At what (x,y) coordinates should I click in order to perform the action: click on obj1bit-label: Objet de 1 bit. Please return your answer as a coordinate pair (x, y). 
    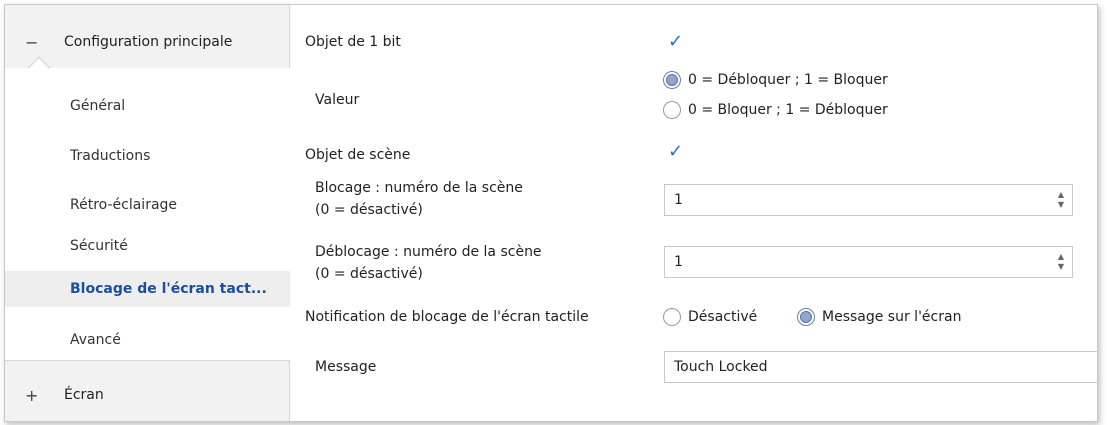
    Looking at the image, I should click on (353, 42).